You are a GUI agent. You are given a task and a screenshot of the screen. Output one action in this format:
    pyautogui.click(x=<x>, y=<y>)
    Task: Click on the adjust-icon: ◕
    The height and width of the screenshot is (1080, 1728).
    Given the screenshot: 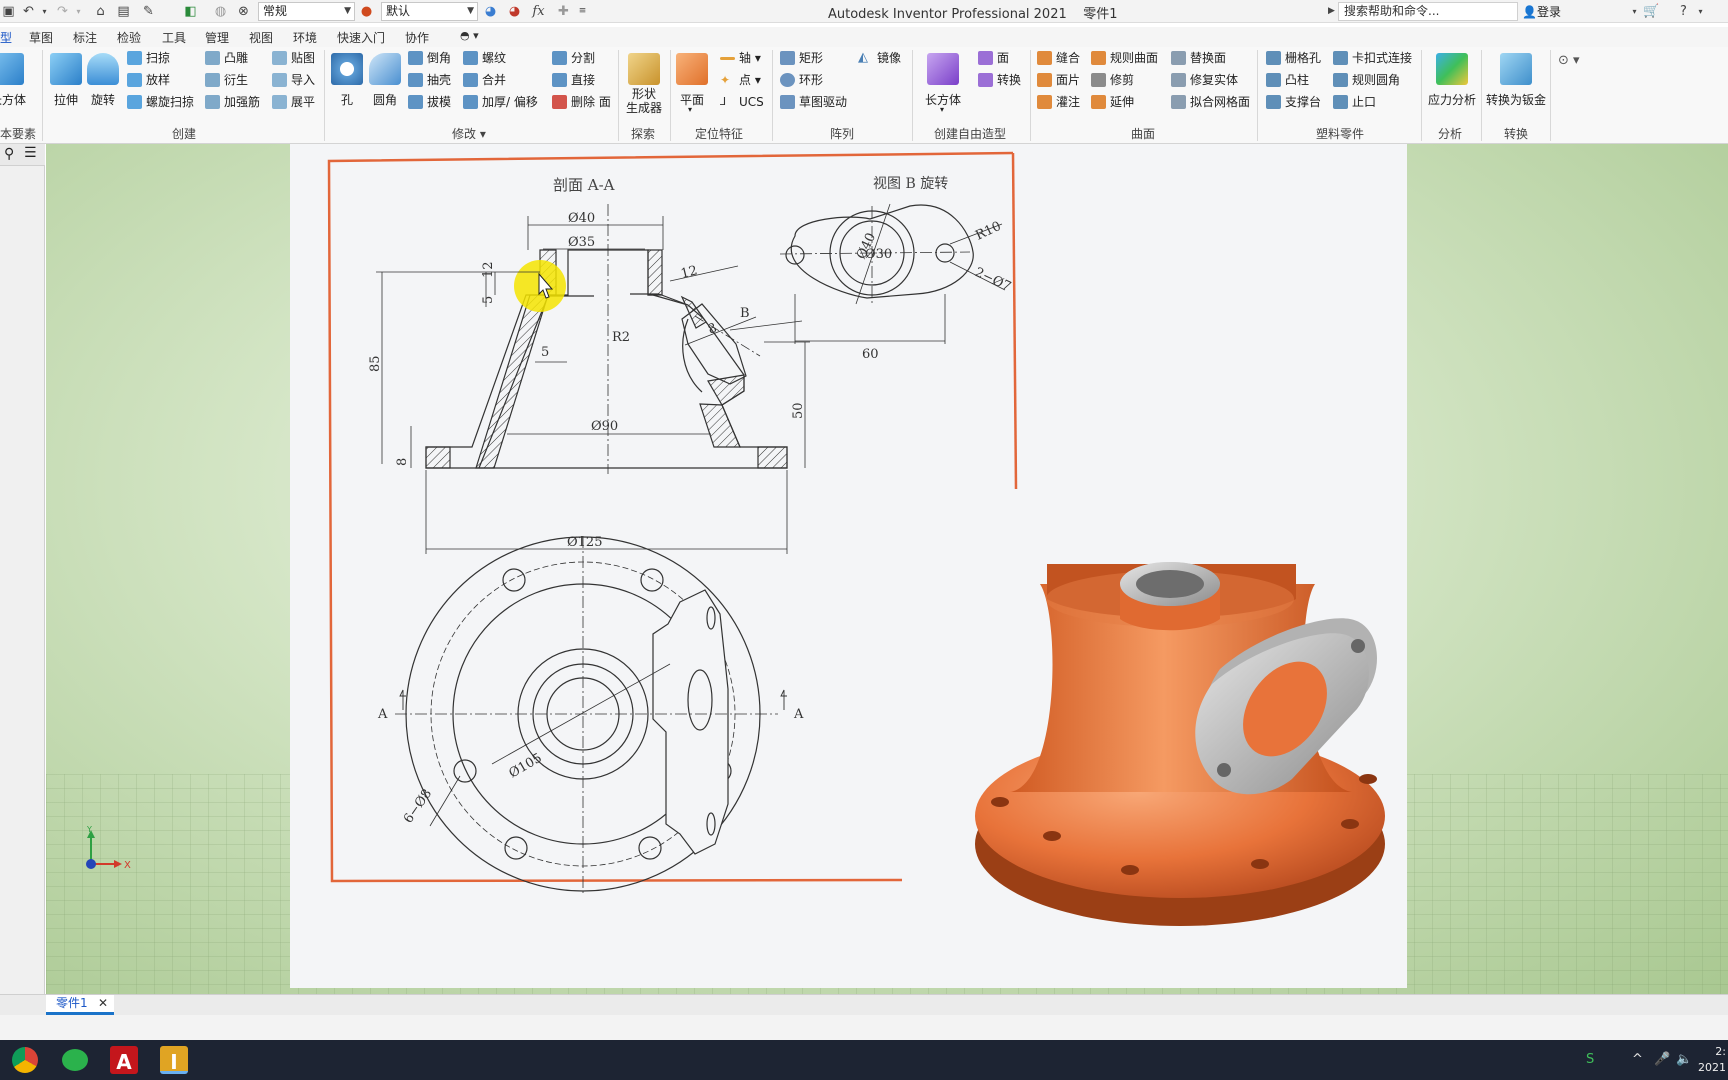 What is the action you would take?
    pyautogui.click(x=490, y=11)
    